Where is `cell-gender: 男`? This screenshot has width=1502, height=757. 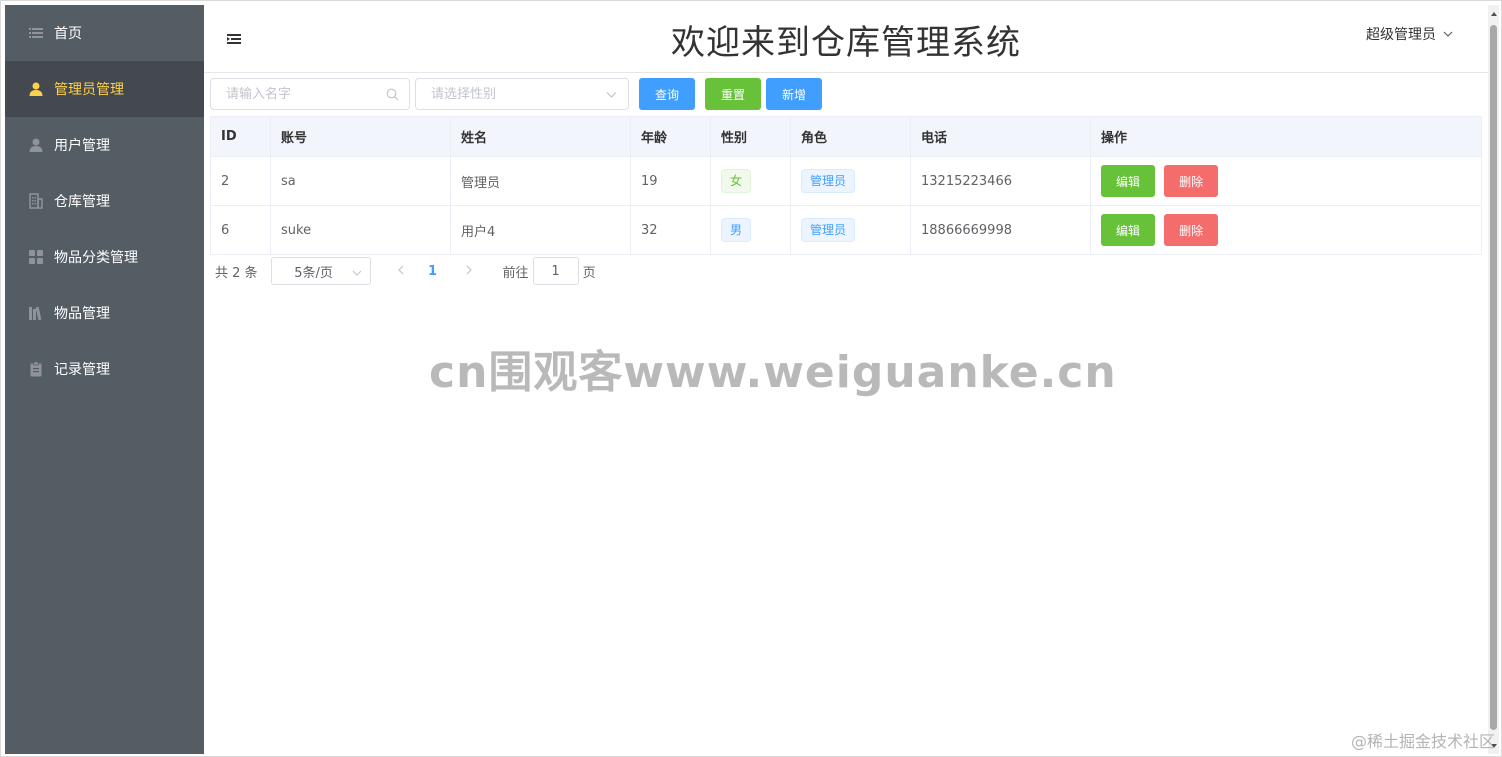
cell-gender: 男 is located at coordinates (750, 230).